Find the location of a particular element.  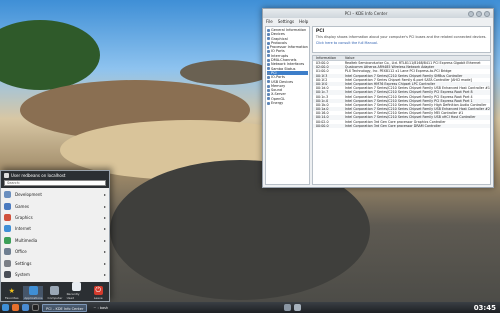

launcher-category-item: Multimedia ▸ is located at coordinates (55, 240).